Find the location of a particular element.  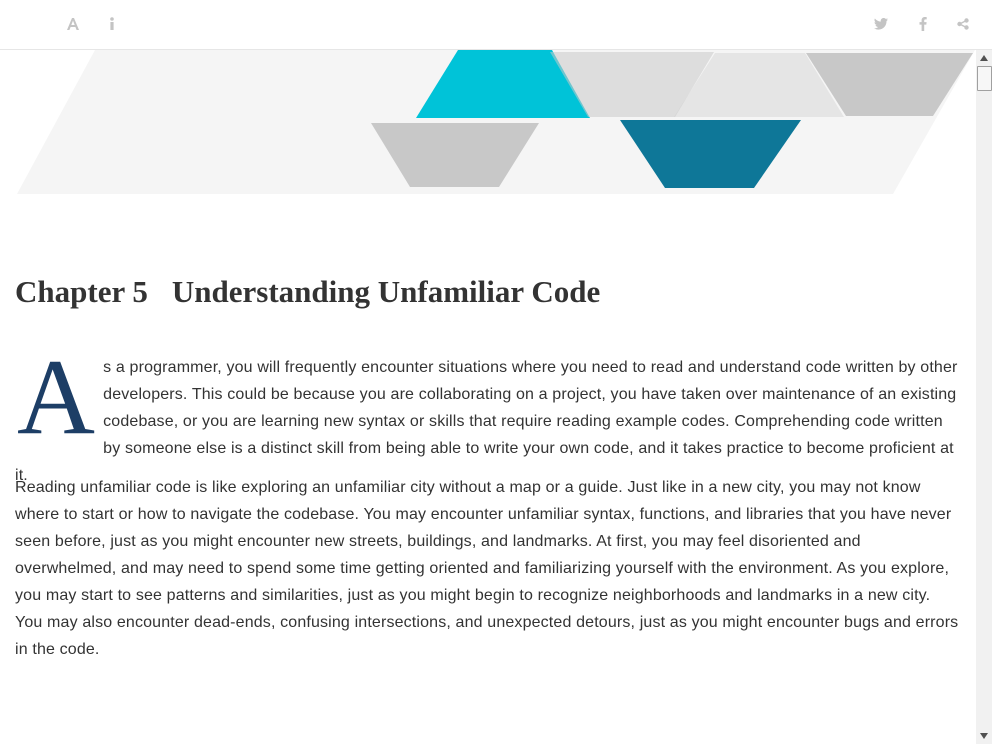

info-icon is located at coordinates (112, 24).